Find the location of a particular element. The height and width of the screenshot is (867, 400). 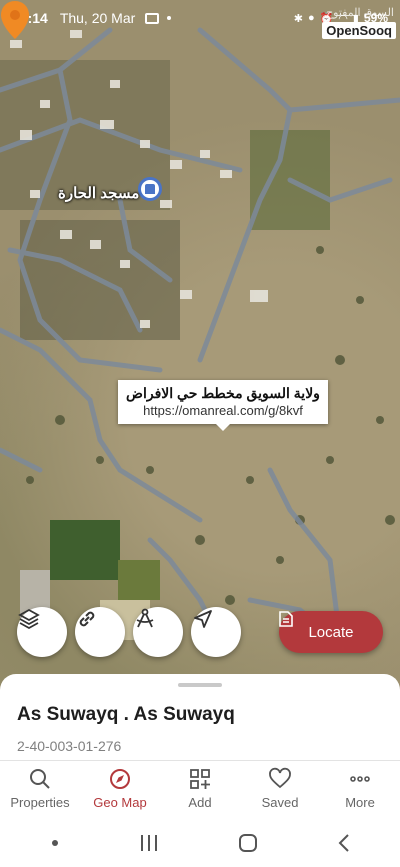

mosque-icon is located at coordinates (150, 189).